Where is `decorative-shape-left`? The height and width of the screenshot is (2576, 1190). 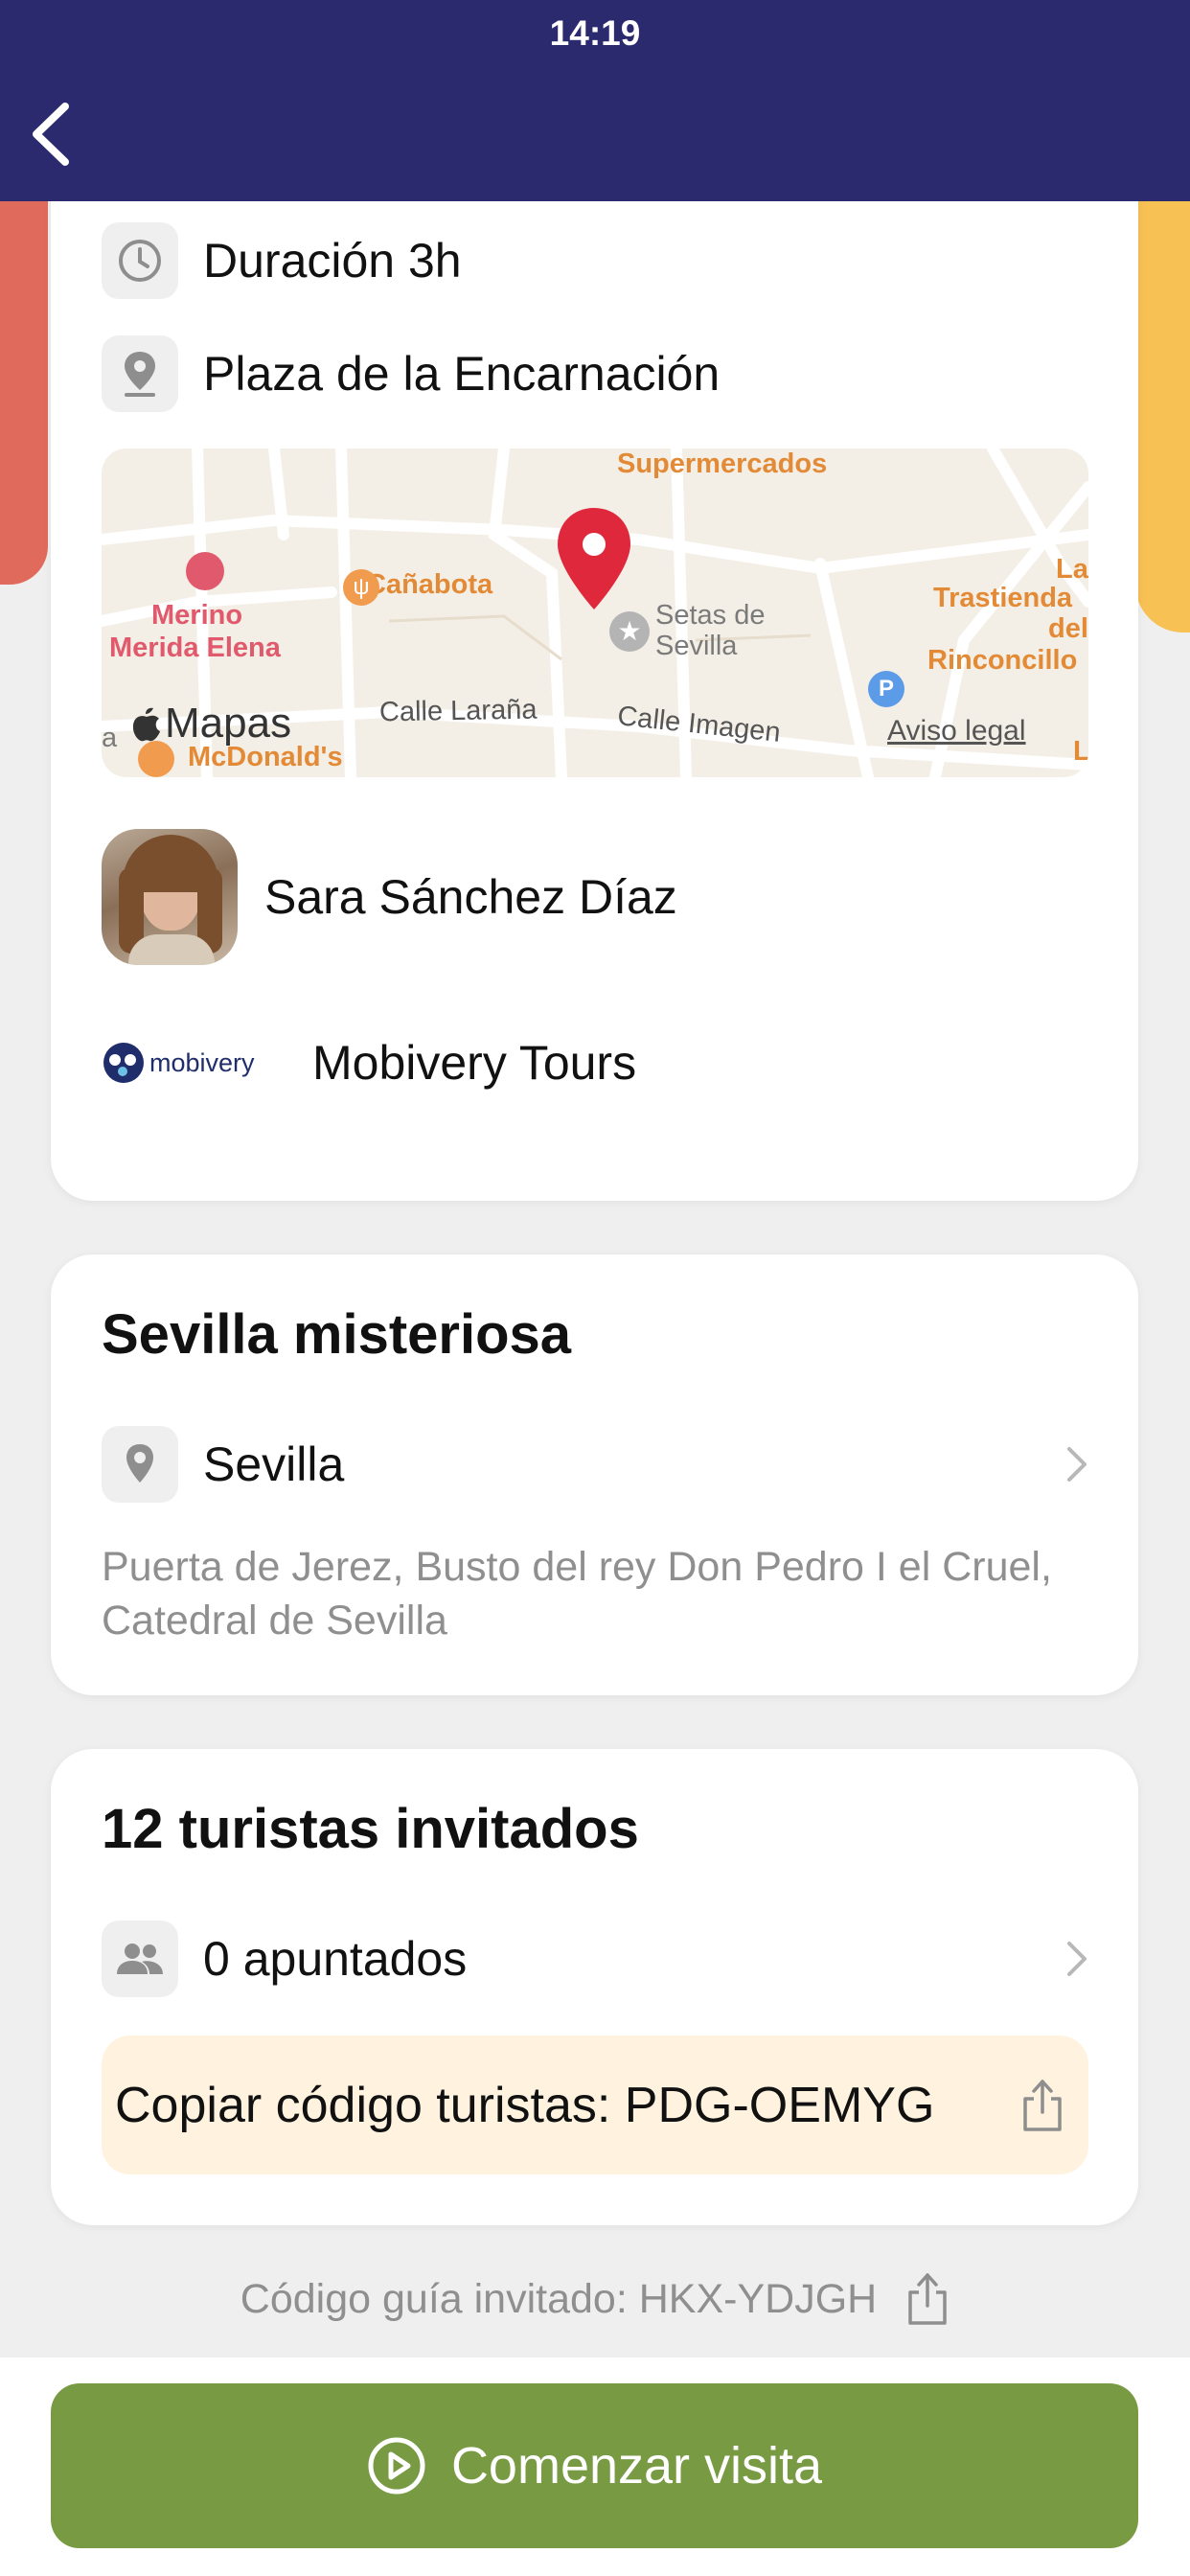 decorative-shape-left is located at coordinates (24, 369).